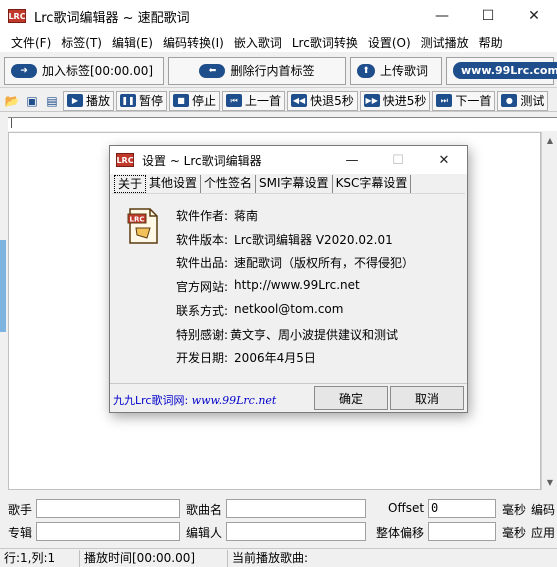 The height and width of the screenshot is (567, 557). What do you see at coordinates (532, 101) in the screenshot?
I see `test-label: 测试` at bounding box center [532, 101].